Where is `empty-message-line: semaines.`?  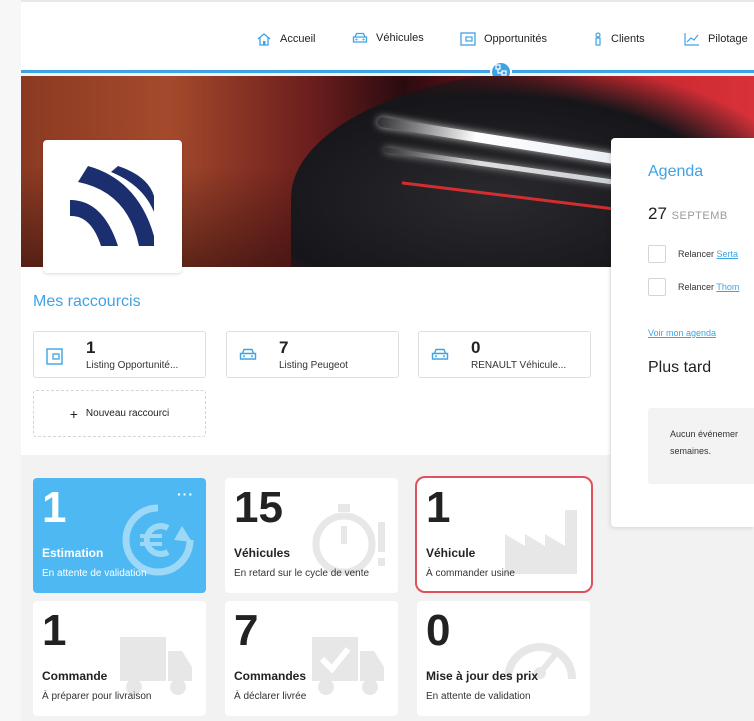
empty-message-line: semaines. is located at coordinates (691, 451).